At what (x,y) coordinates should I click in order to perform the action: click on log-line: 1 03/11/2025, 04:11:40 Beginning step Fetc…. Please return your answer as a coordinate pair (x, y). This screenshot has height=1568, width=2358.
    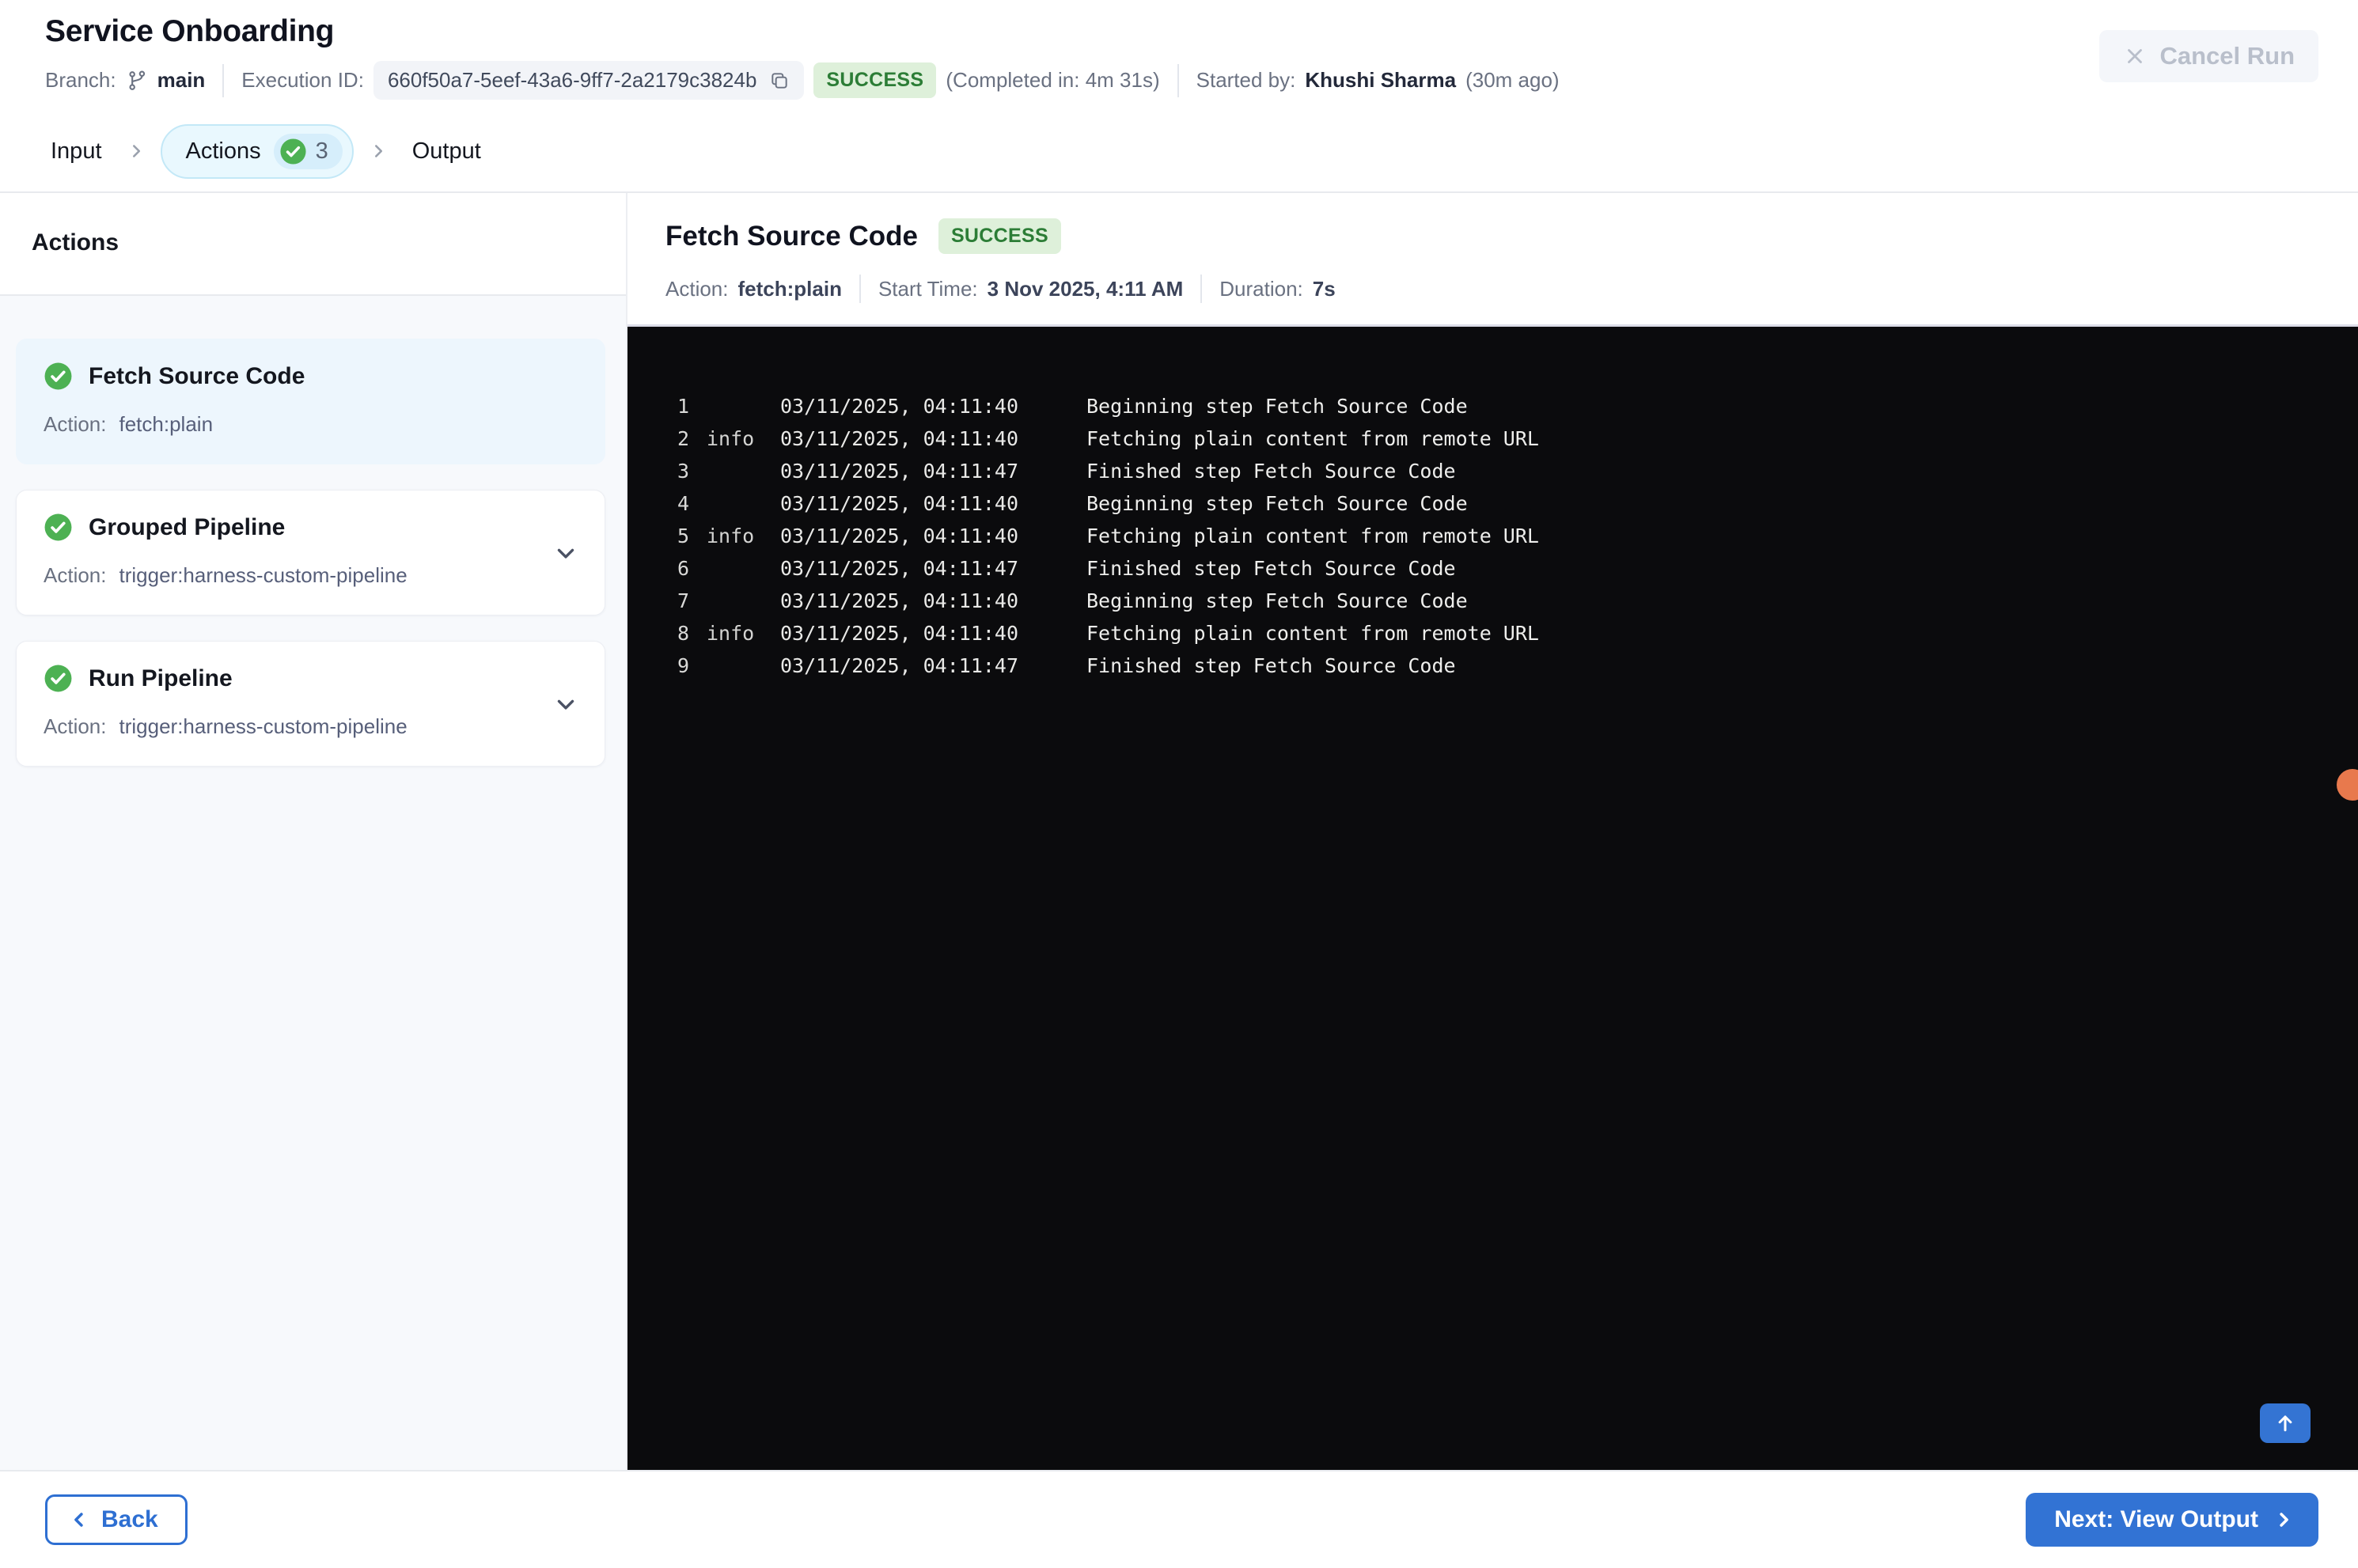
    Looking at the image, I should click on (1492, 406).